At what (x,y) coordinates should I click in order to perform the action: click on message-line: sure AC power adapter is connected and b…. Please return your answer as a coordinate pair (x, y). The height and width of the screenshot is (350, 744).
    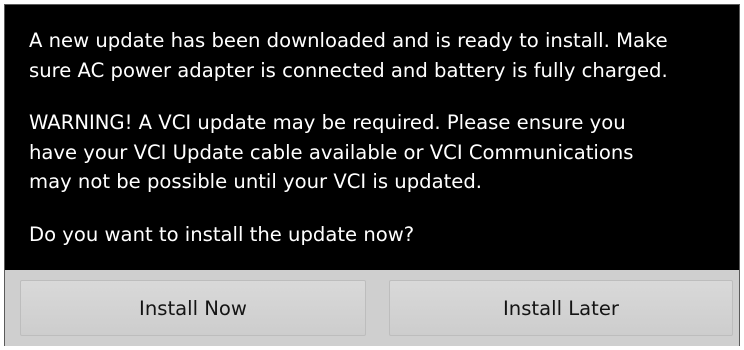
    Looking at the image, I should click on (348, 70).